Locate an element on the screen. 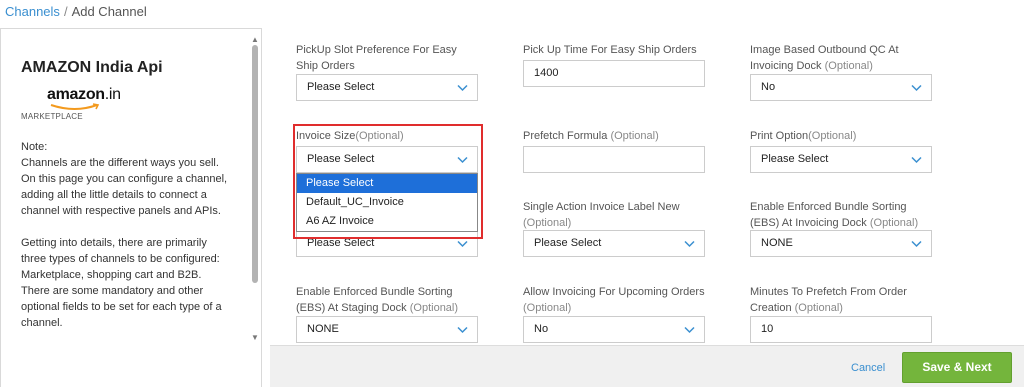 The height and width of the screenshot is (387, 1024). dropdown-option: Default_UC_Invoice is located at coordinates (387, 202).